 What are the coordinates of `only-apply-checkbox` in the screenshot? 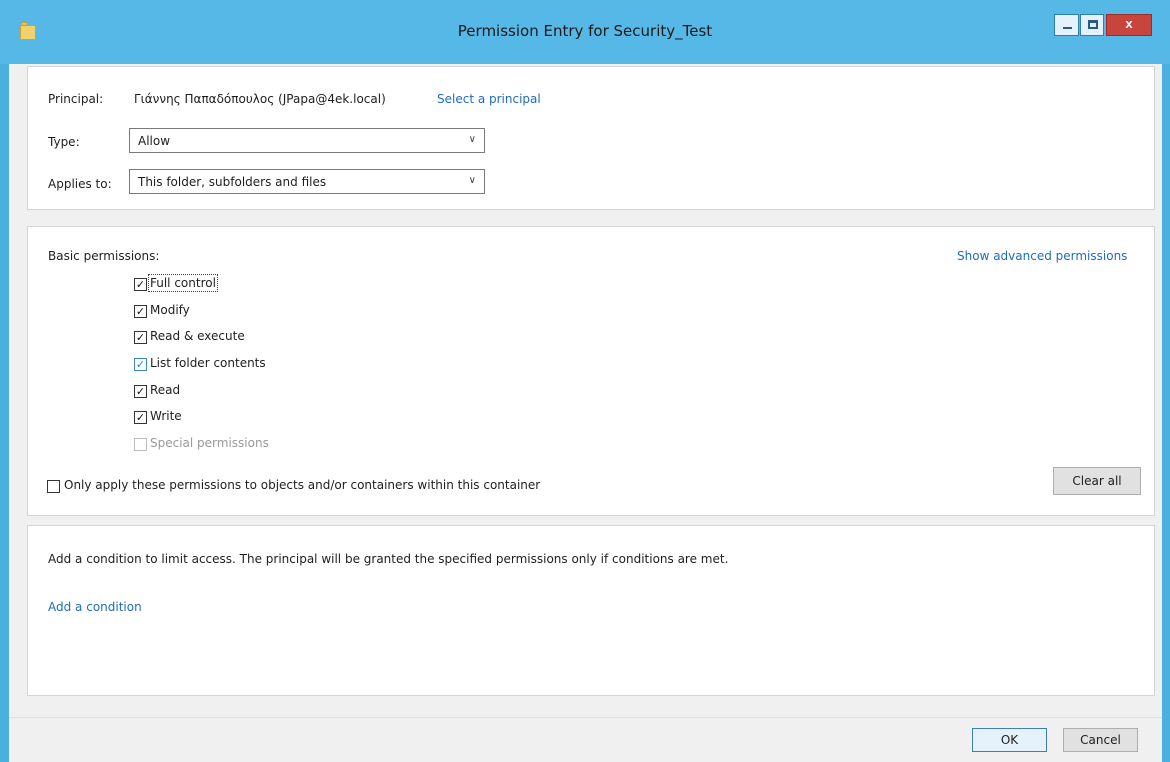 It's located at (53, 486).